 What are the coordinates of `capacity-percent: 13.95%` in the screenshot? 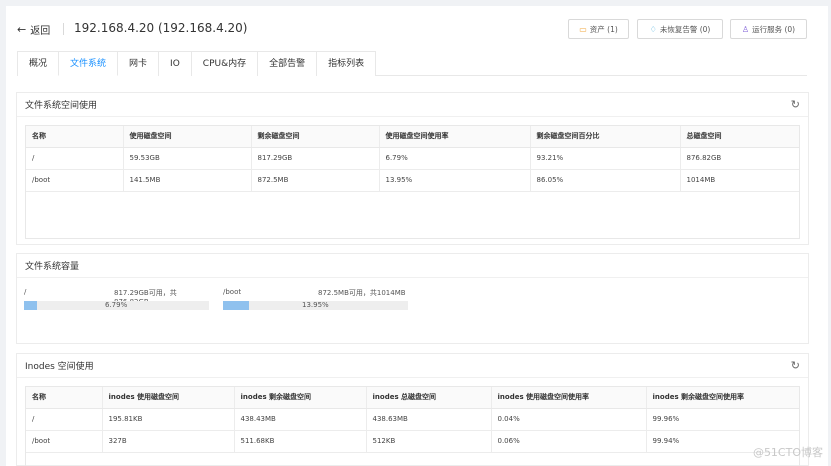 It's located at (315, 305).